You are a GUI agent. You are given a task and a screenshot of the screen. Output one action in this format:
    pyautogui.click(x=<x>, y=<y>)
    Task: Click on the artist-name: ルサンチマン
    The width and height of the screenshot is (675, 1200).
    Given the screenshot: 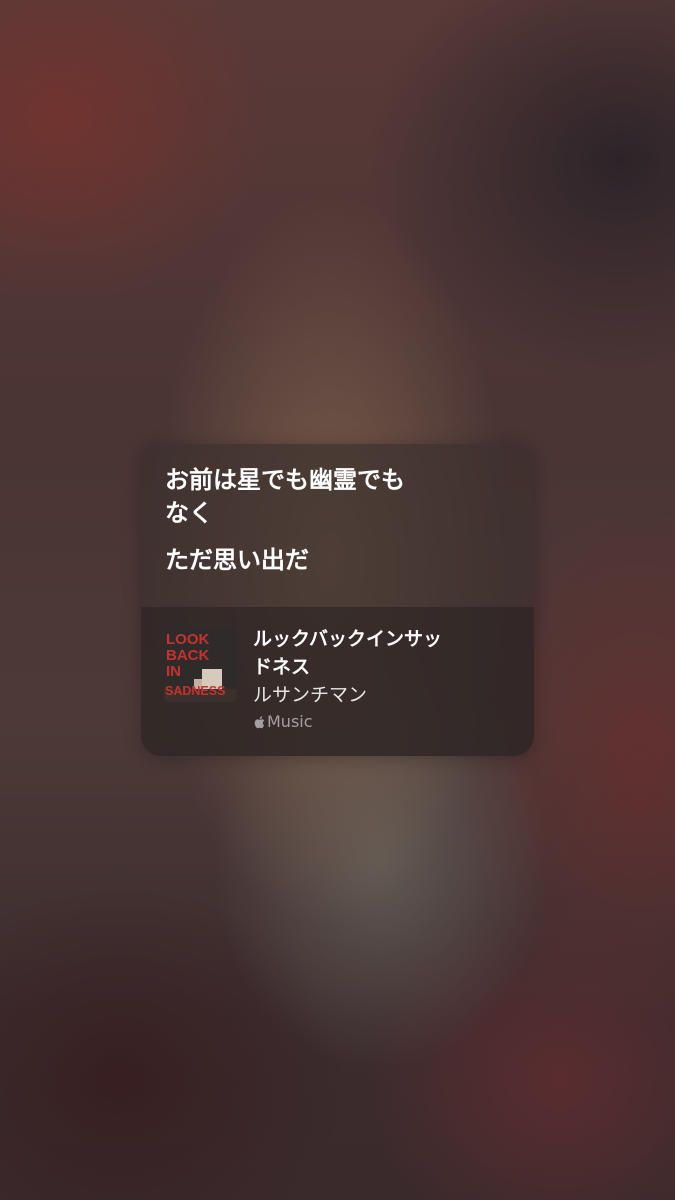 What is the action you would take?
    pyautogui.click(x=310, y=695)
    